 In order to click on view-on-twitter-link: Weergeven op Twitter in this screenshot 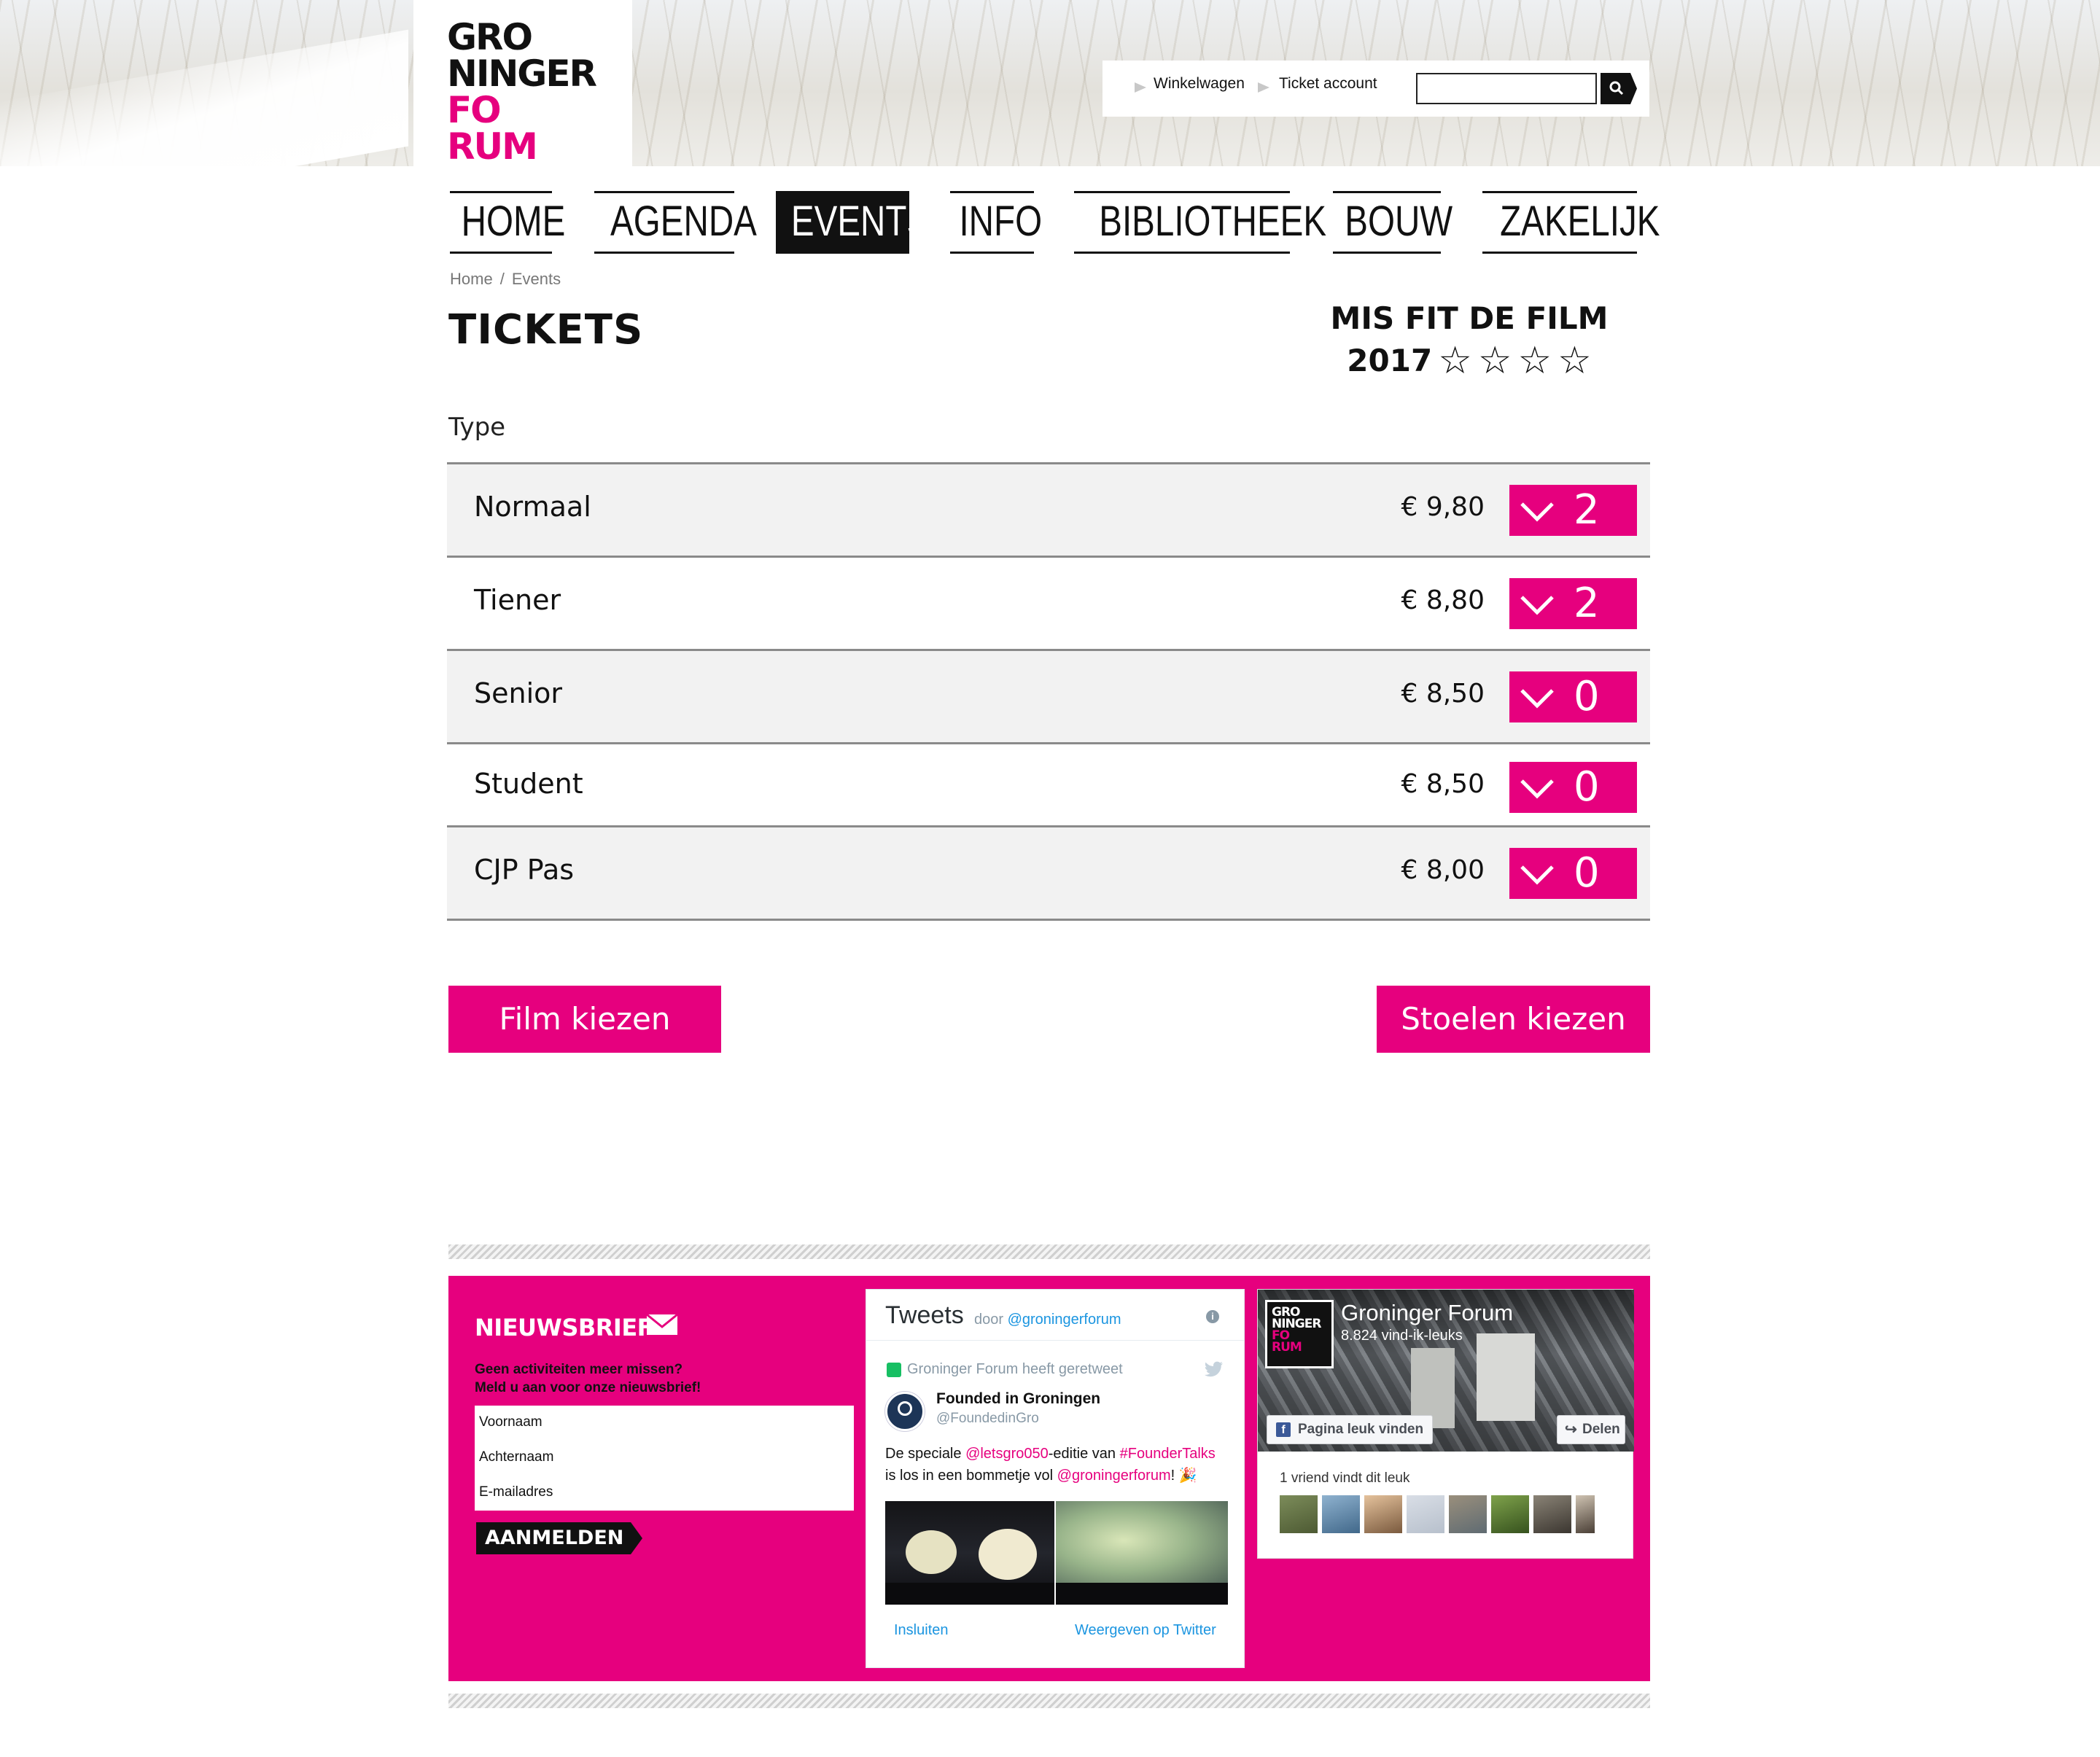, I will do `click(1145, 1630)`.